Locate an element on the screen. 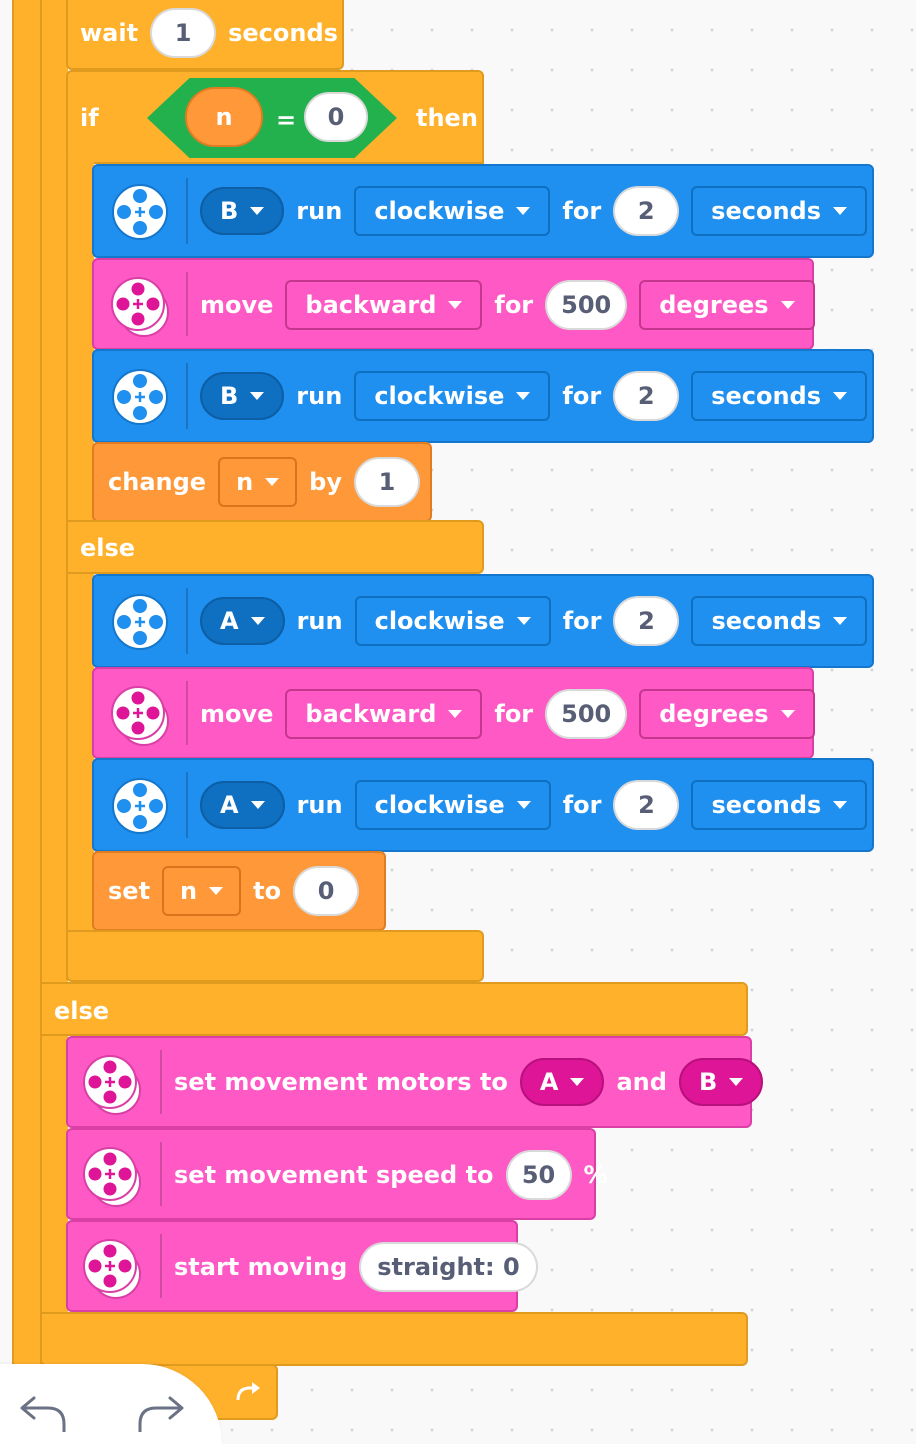 The height and width of the screenshot is (1444, 916). set-movement-speed-block: set movement speed to 50 % is located at coordinates (337, 1174).